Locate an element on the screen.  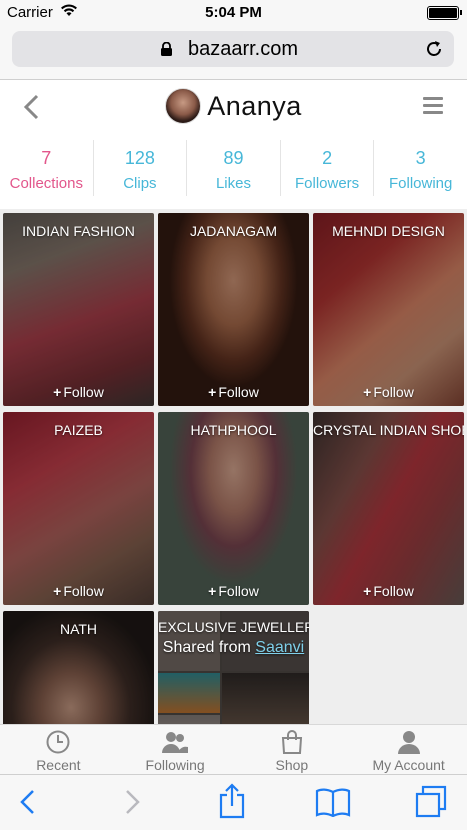
stat-label: Following is located at coordinates (420, 183).